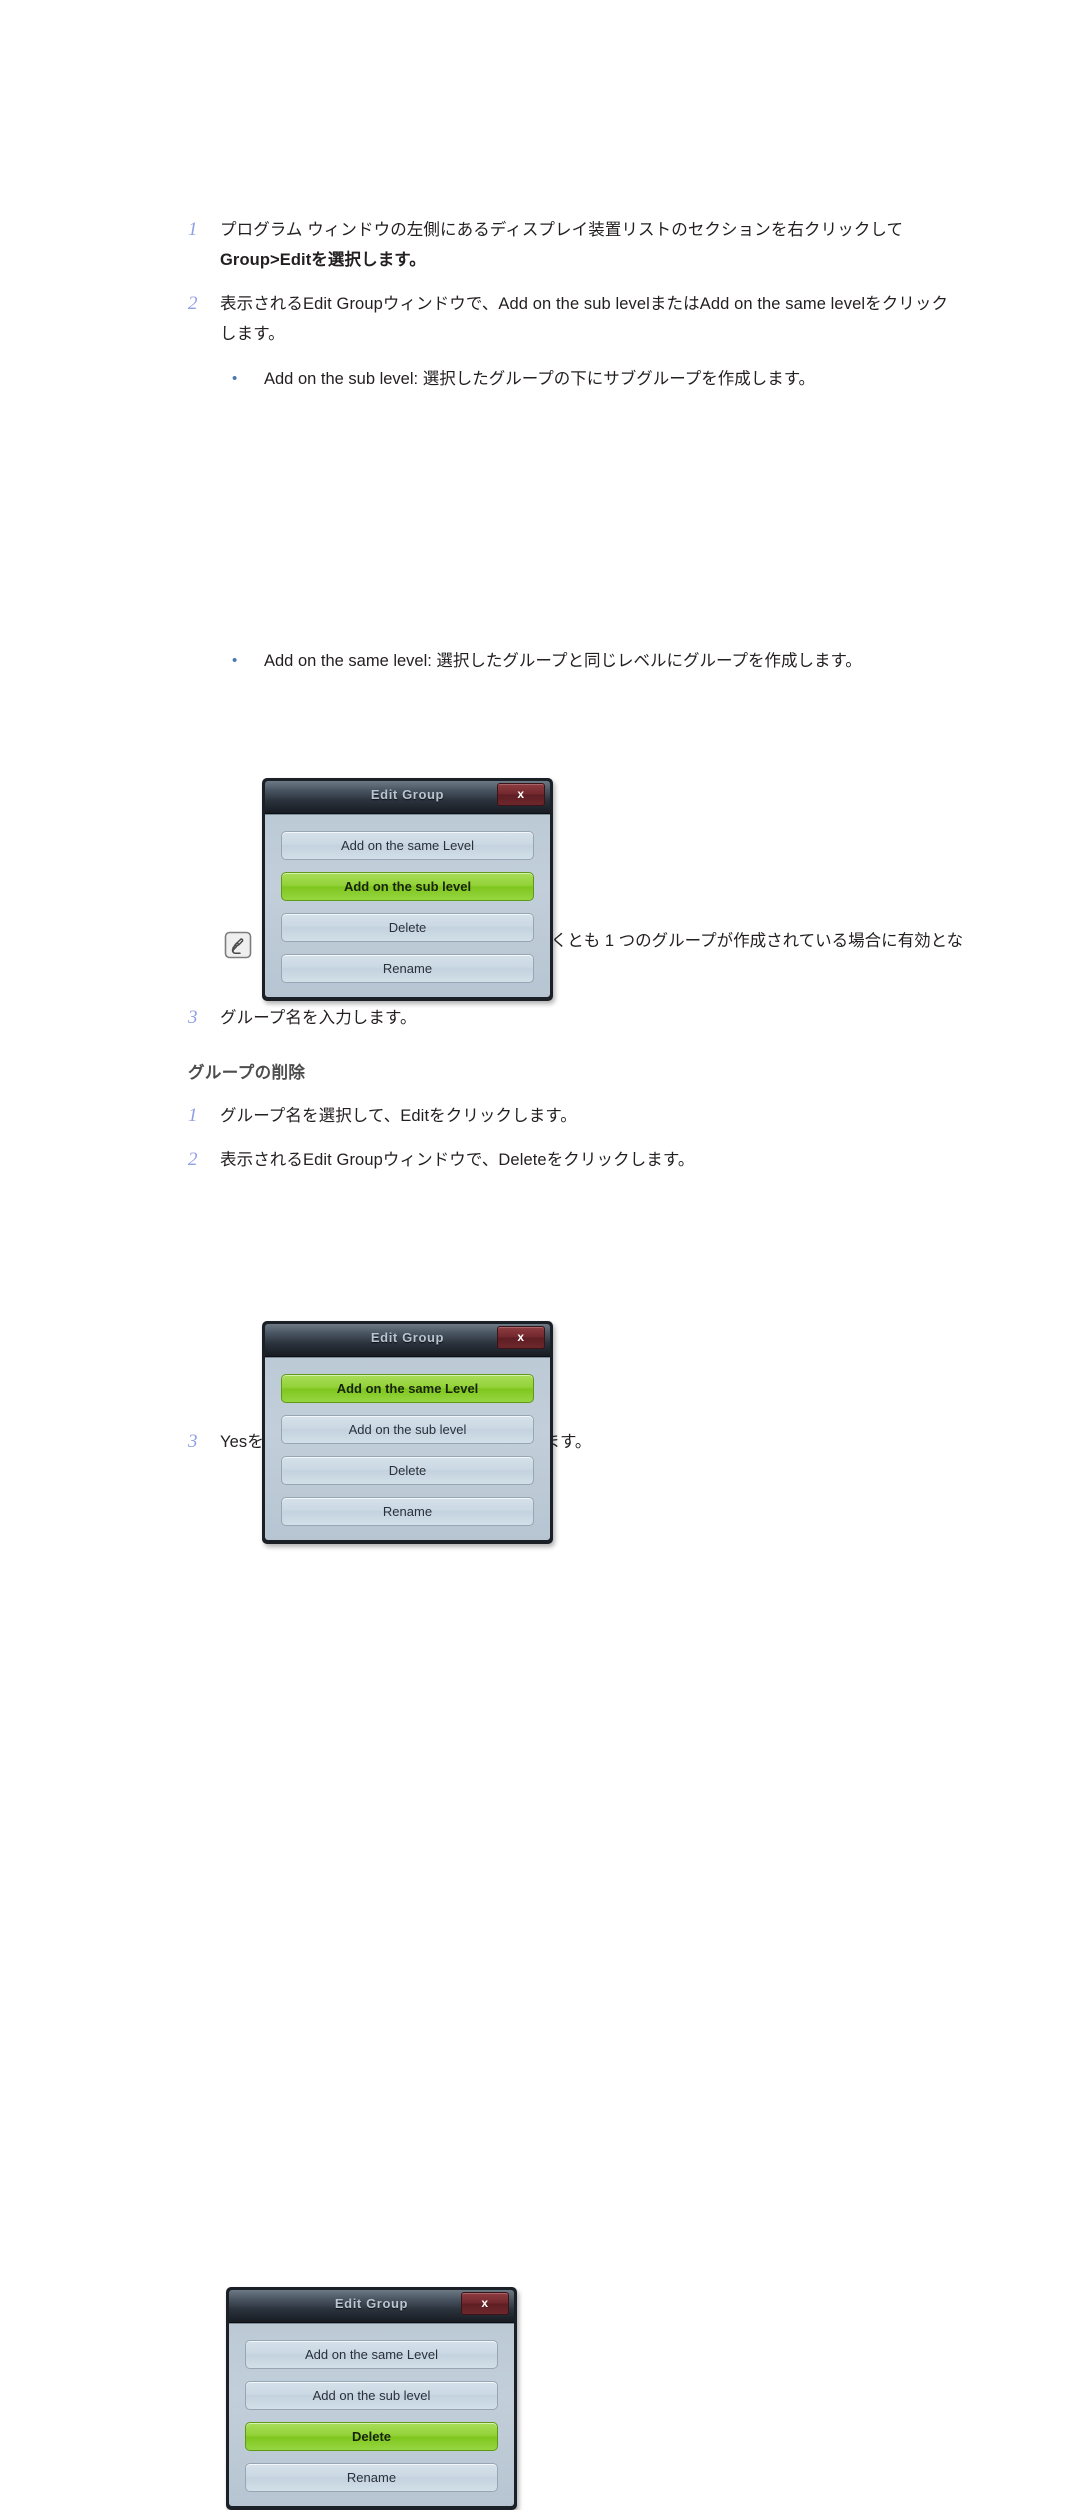  I want to click on step-delete-1: 1 グループ名を選択して、Editをクリックします。, so click(603, 1116).